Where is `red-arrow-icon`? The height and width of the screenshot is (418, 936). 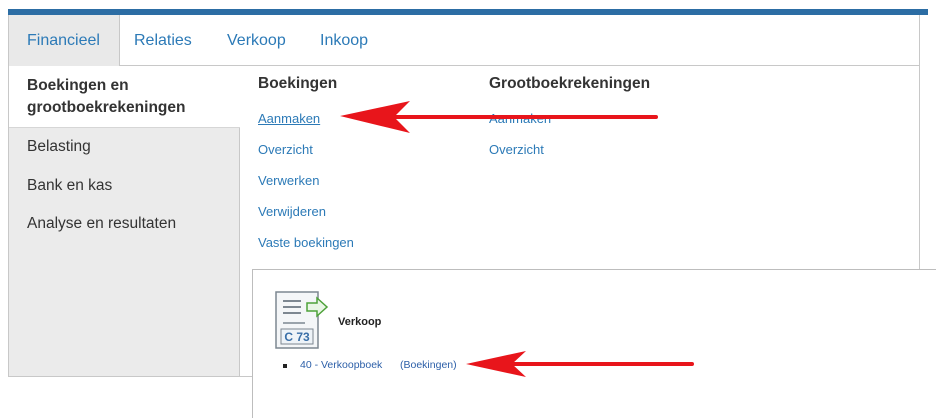
red-arrow-icon is located at coordinates (499, 117).